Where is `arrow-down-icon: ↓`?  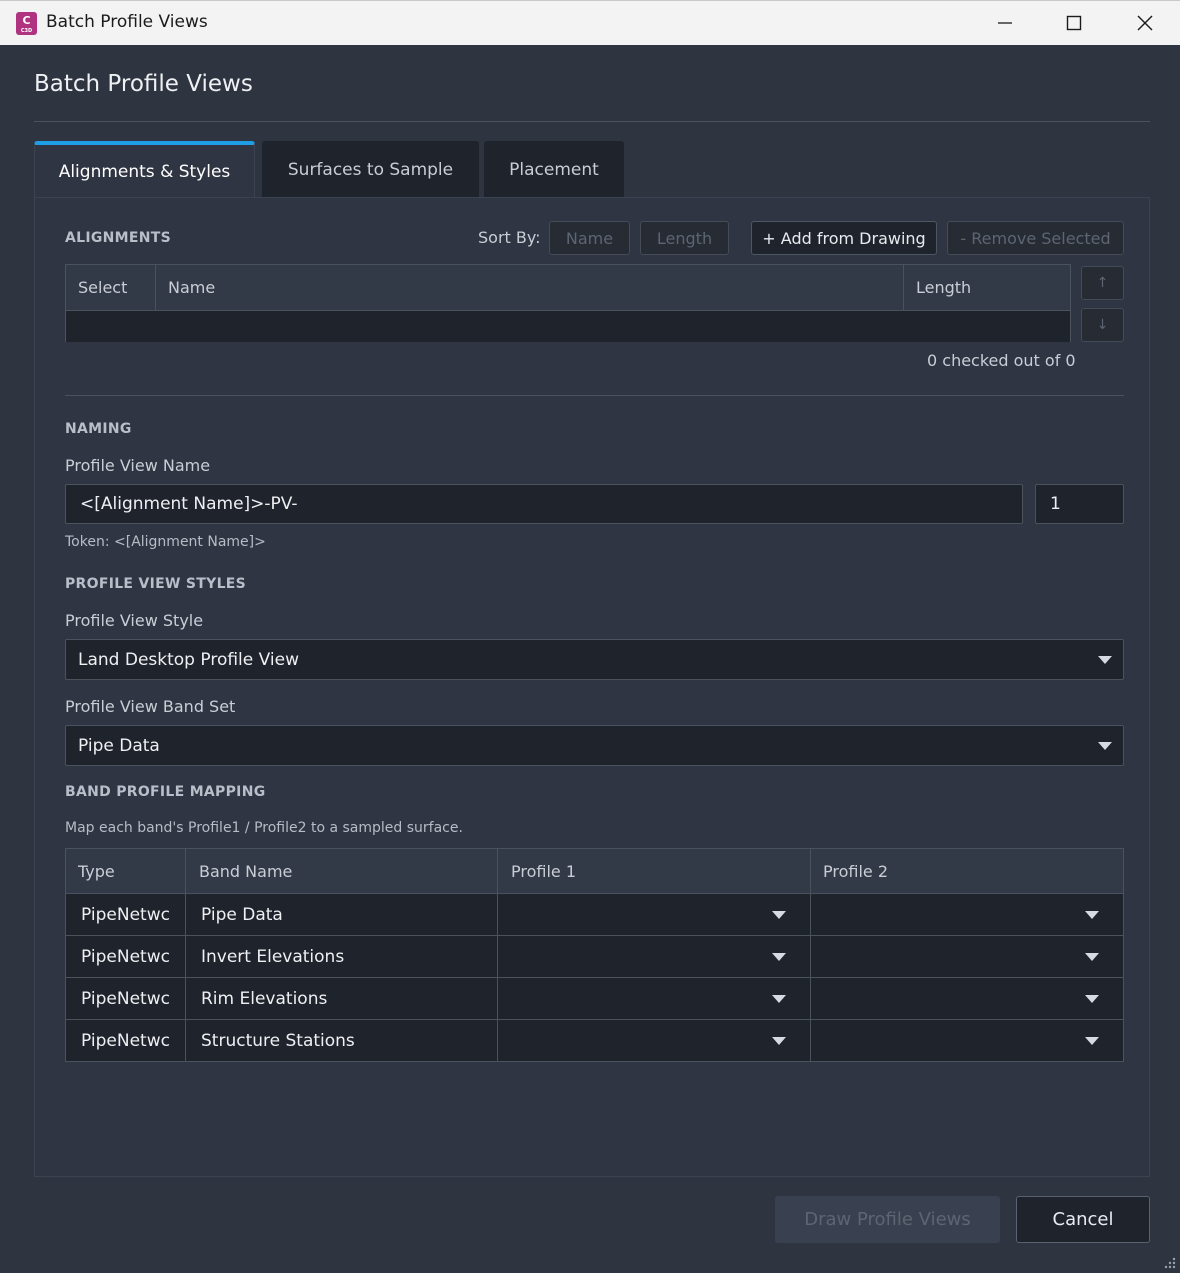
arrow-down-icon: ↓ is located at coordinates (1102, 325).